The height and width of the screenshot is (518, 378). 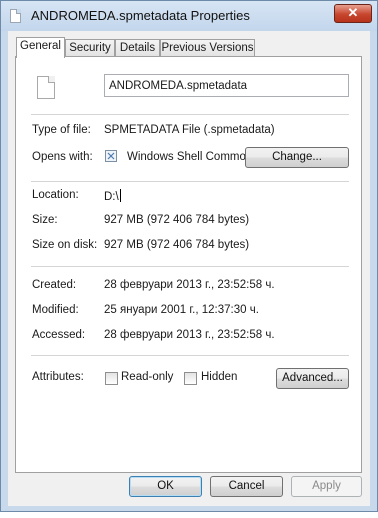 I want to click on cancel-button: Cancel, so click(x=246, y=486).